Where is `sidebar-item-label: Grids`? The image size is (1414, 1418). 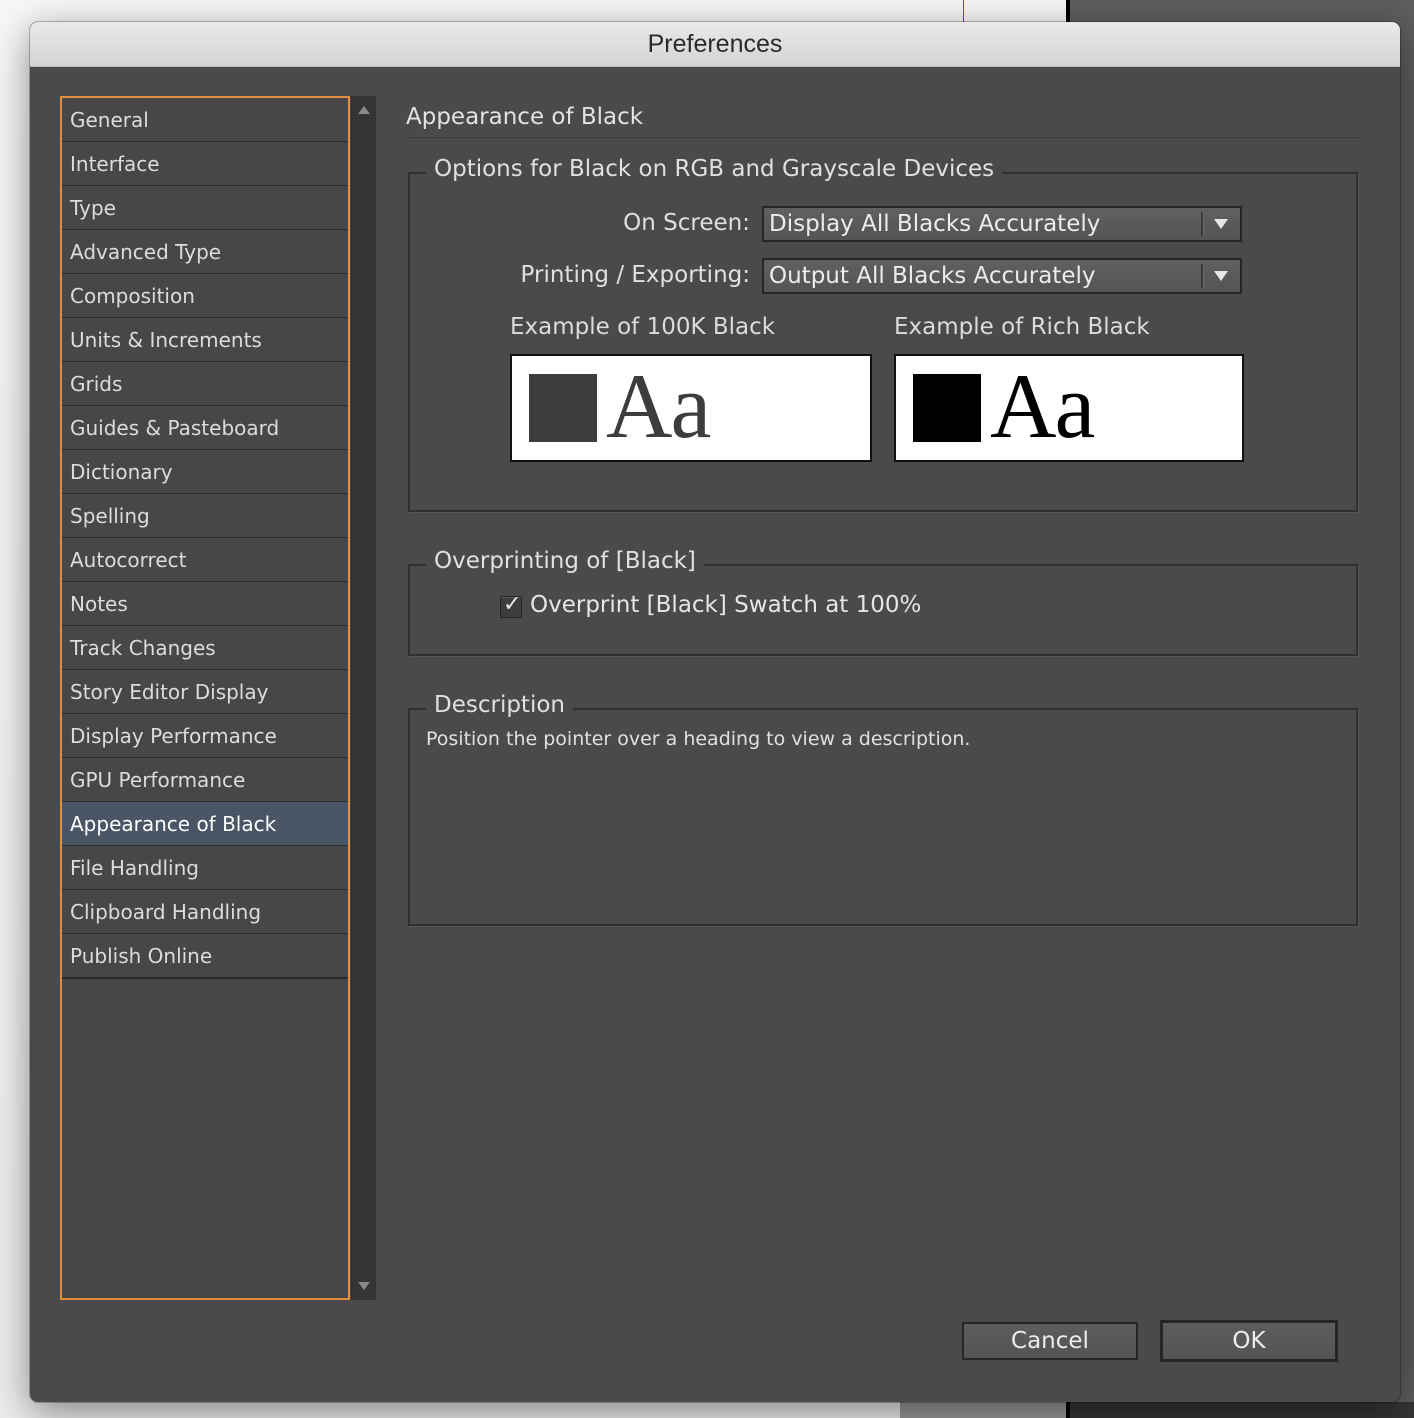
sidebar-item-label: Grids is located at coordinates (96, 383).